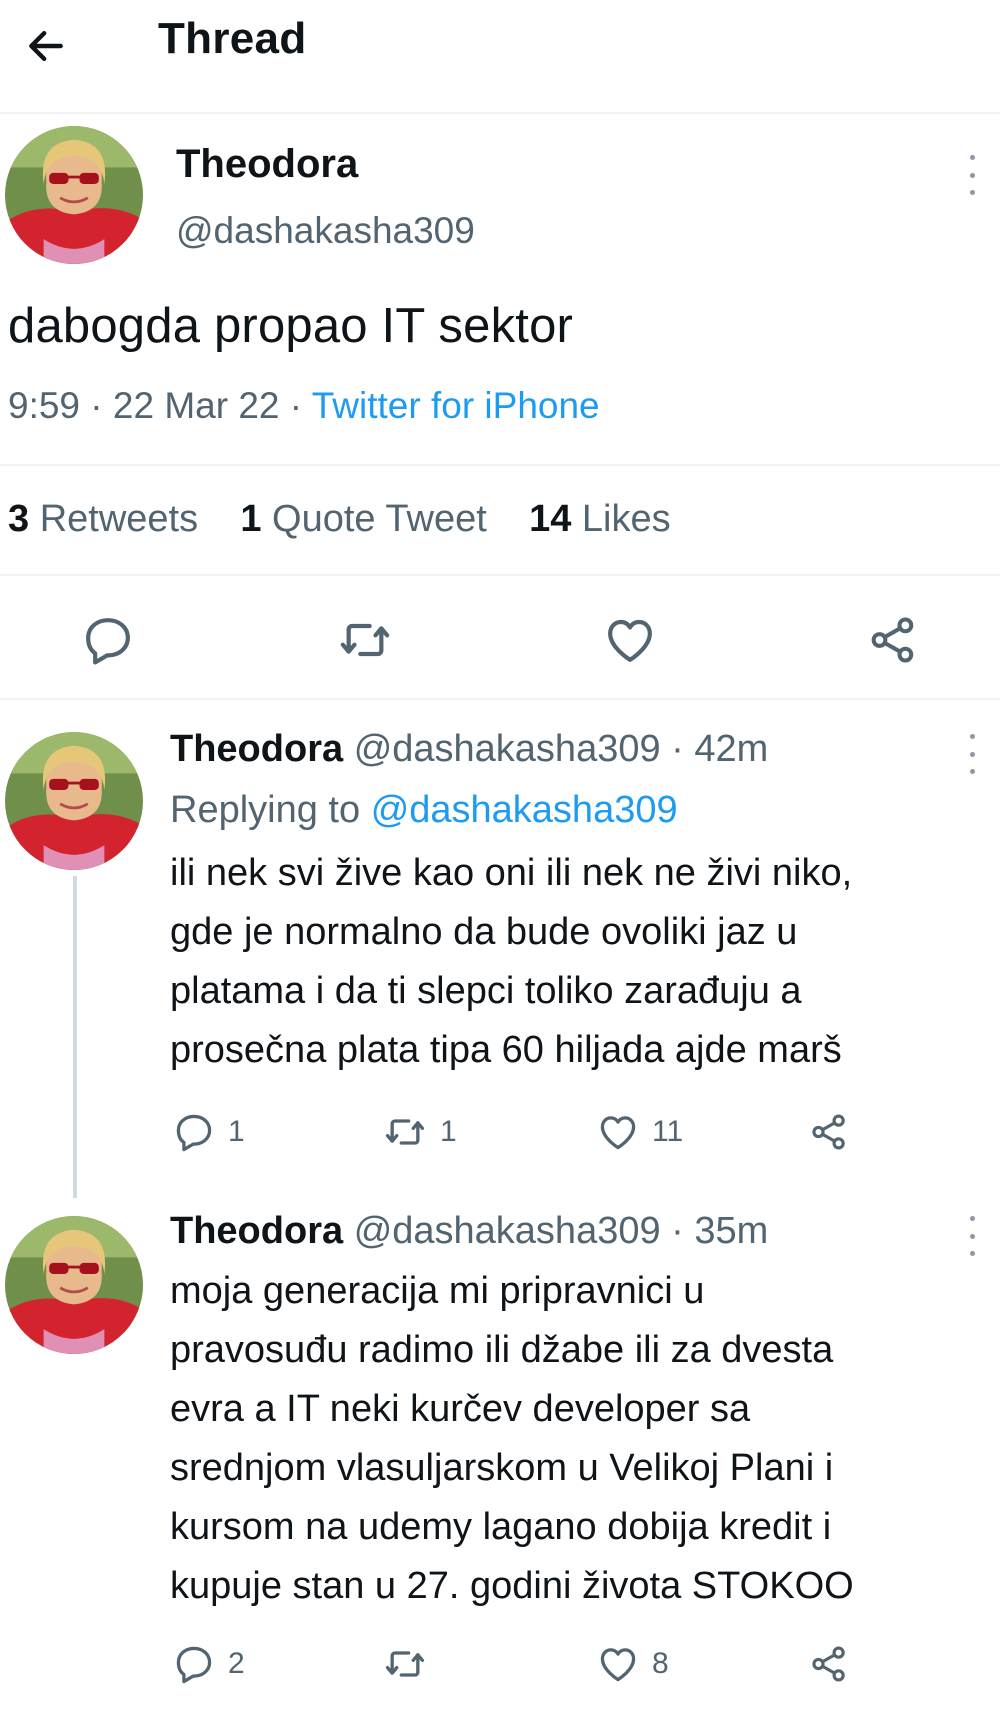  Describe the element at coordinates (972, 754) in the screenshot. I see `reply-1-more-icon` at that location.